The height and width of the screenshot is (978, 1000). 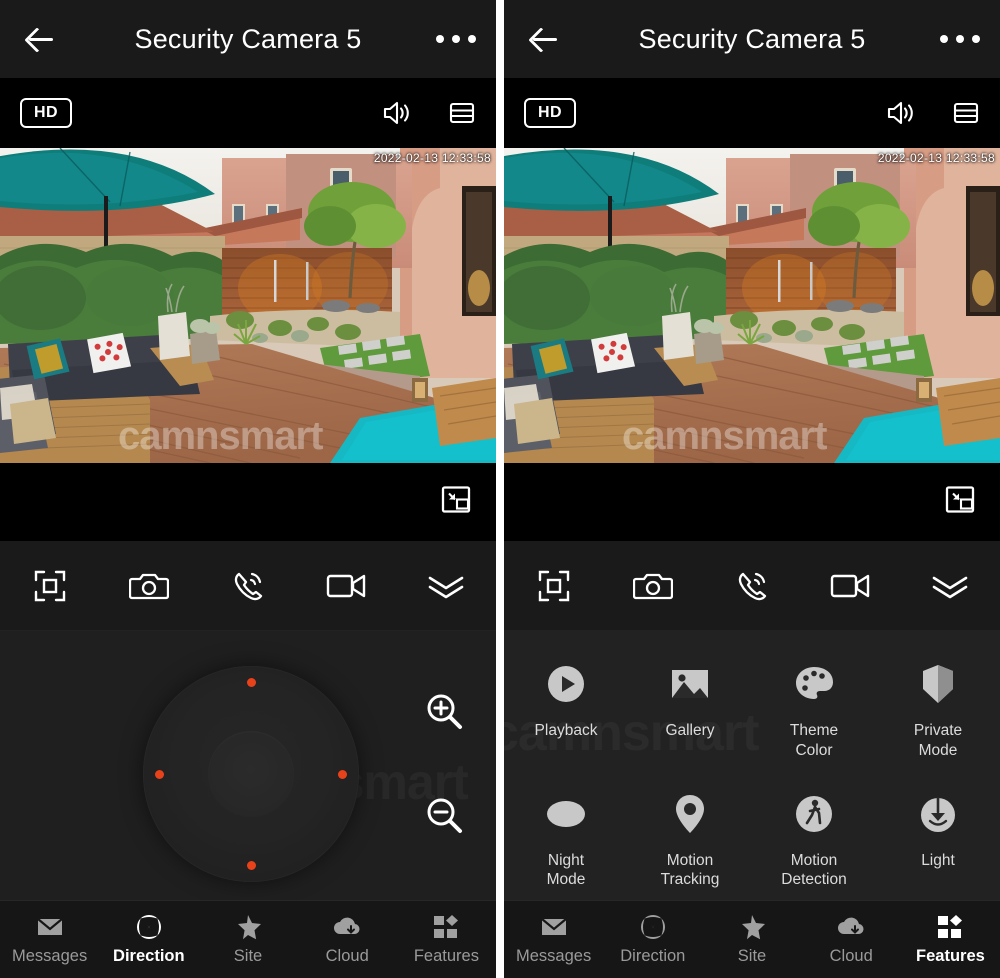 What do you see at coordinates (432, 158) in the screenshot?
I see `video-timestamp: 2022-02-13 12:33:58` at bounding box center [432, 158].